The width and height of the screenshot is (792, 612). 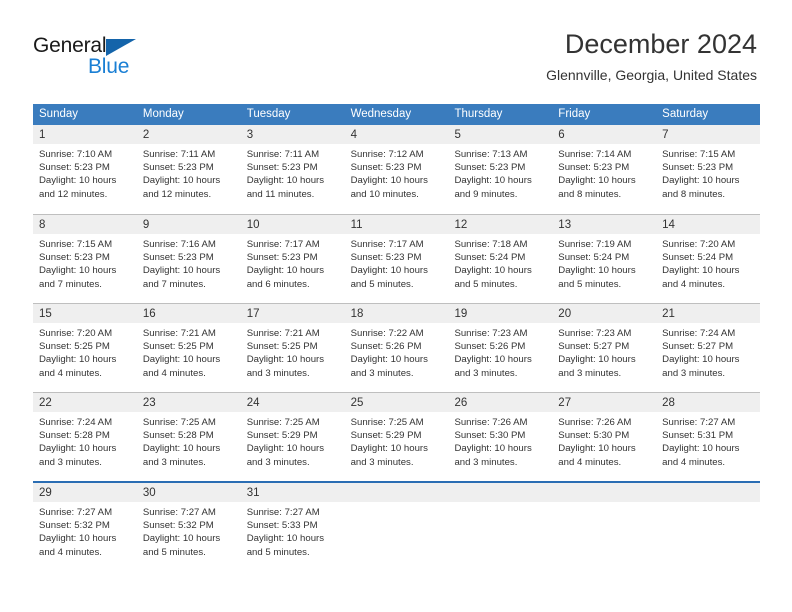 What do you see at coordinates (85, 224) in the screenshot?
I see `day-number-band: 8` at bounding box center [85, 224].